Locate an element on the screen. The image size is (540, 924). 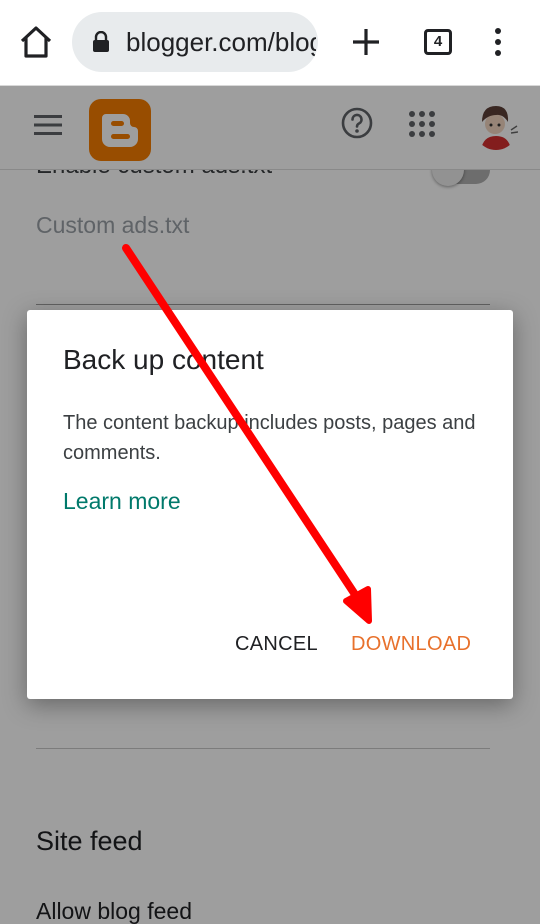
browser-toolbar: blogger.com/blog 4 is located at coordinates (270, 43).